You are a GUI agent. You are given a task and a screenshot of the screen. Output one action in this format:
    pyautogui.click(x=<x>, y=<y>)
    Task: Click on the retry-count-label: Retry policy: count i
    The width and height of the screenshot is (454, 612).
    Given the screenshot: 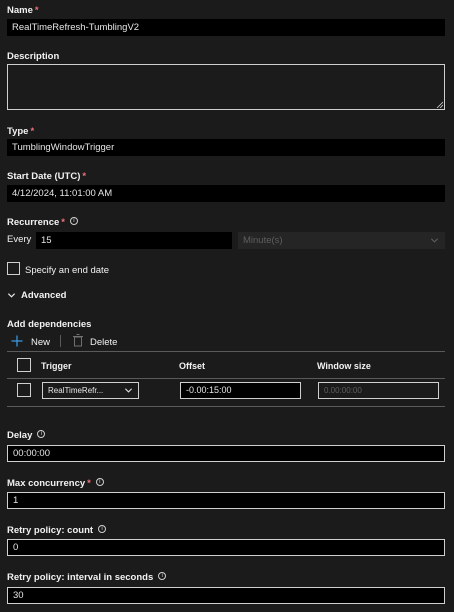 What is the action you would take?
    pyautogui.click(x=57, y=530)
    